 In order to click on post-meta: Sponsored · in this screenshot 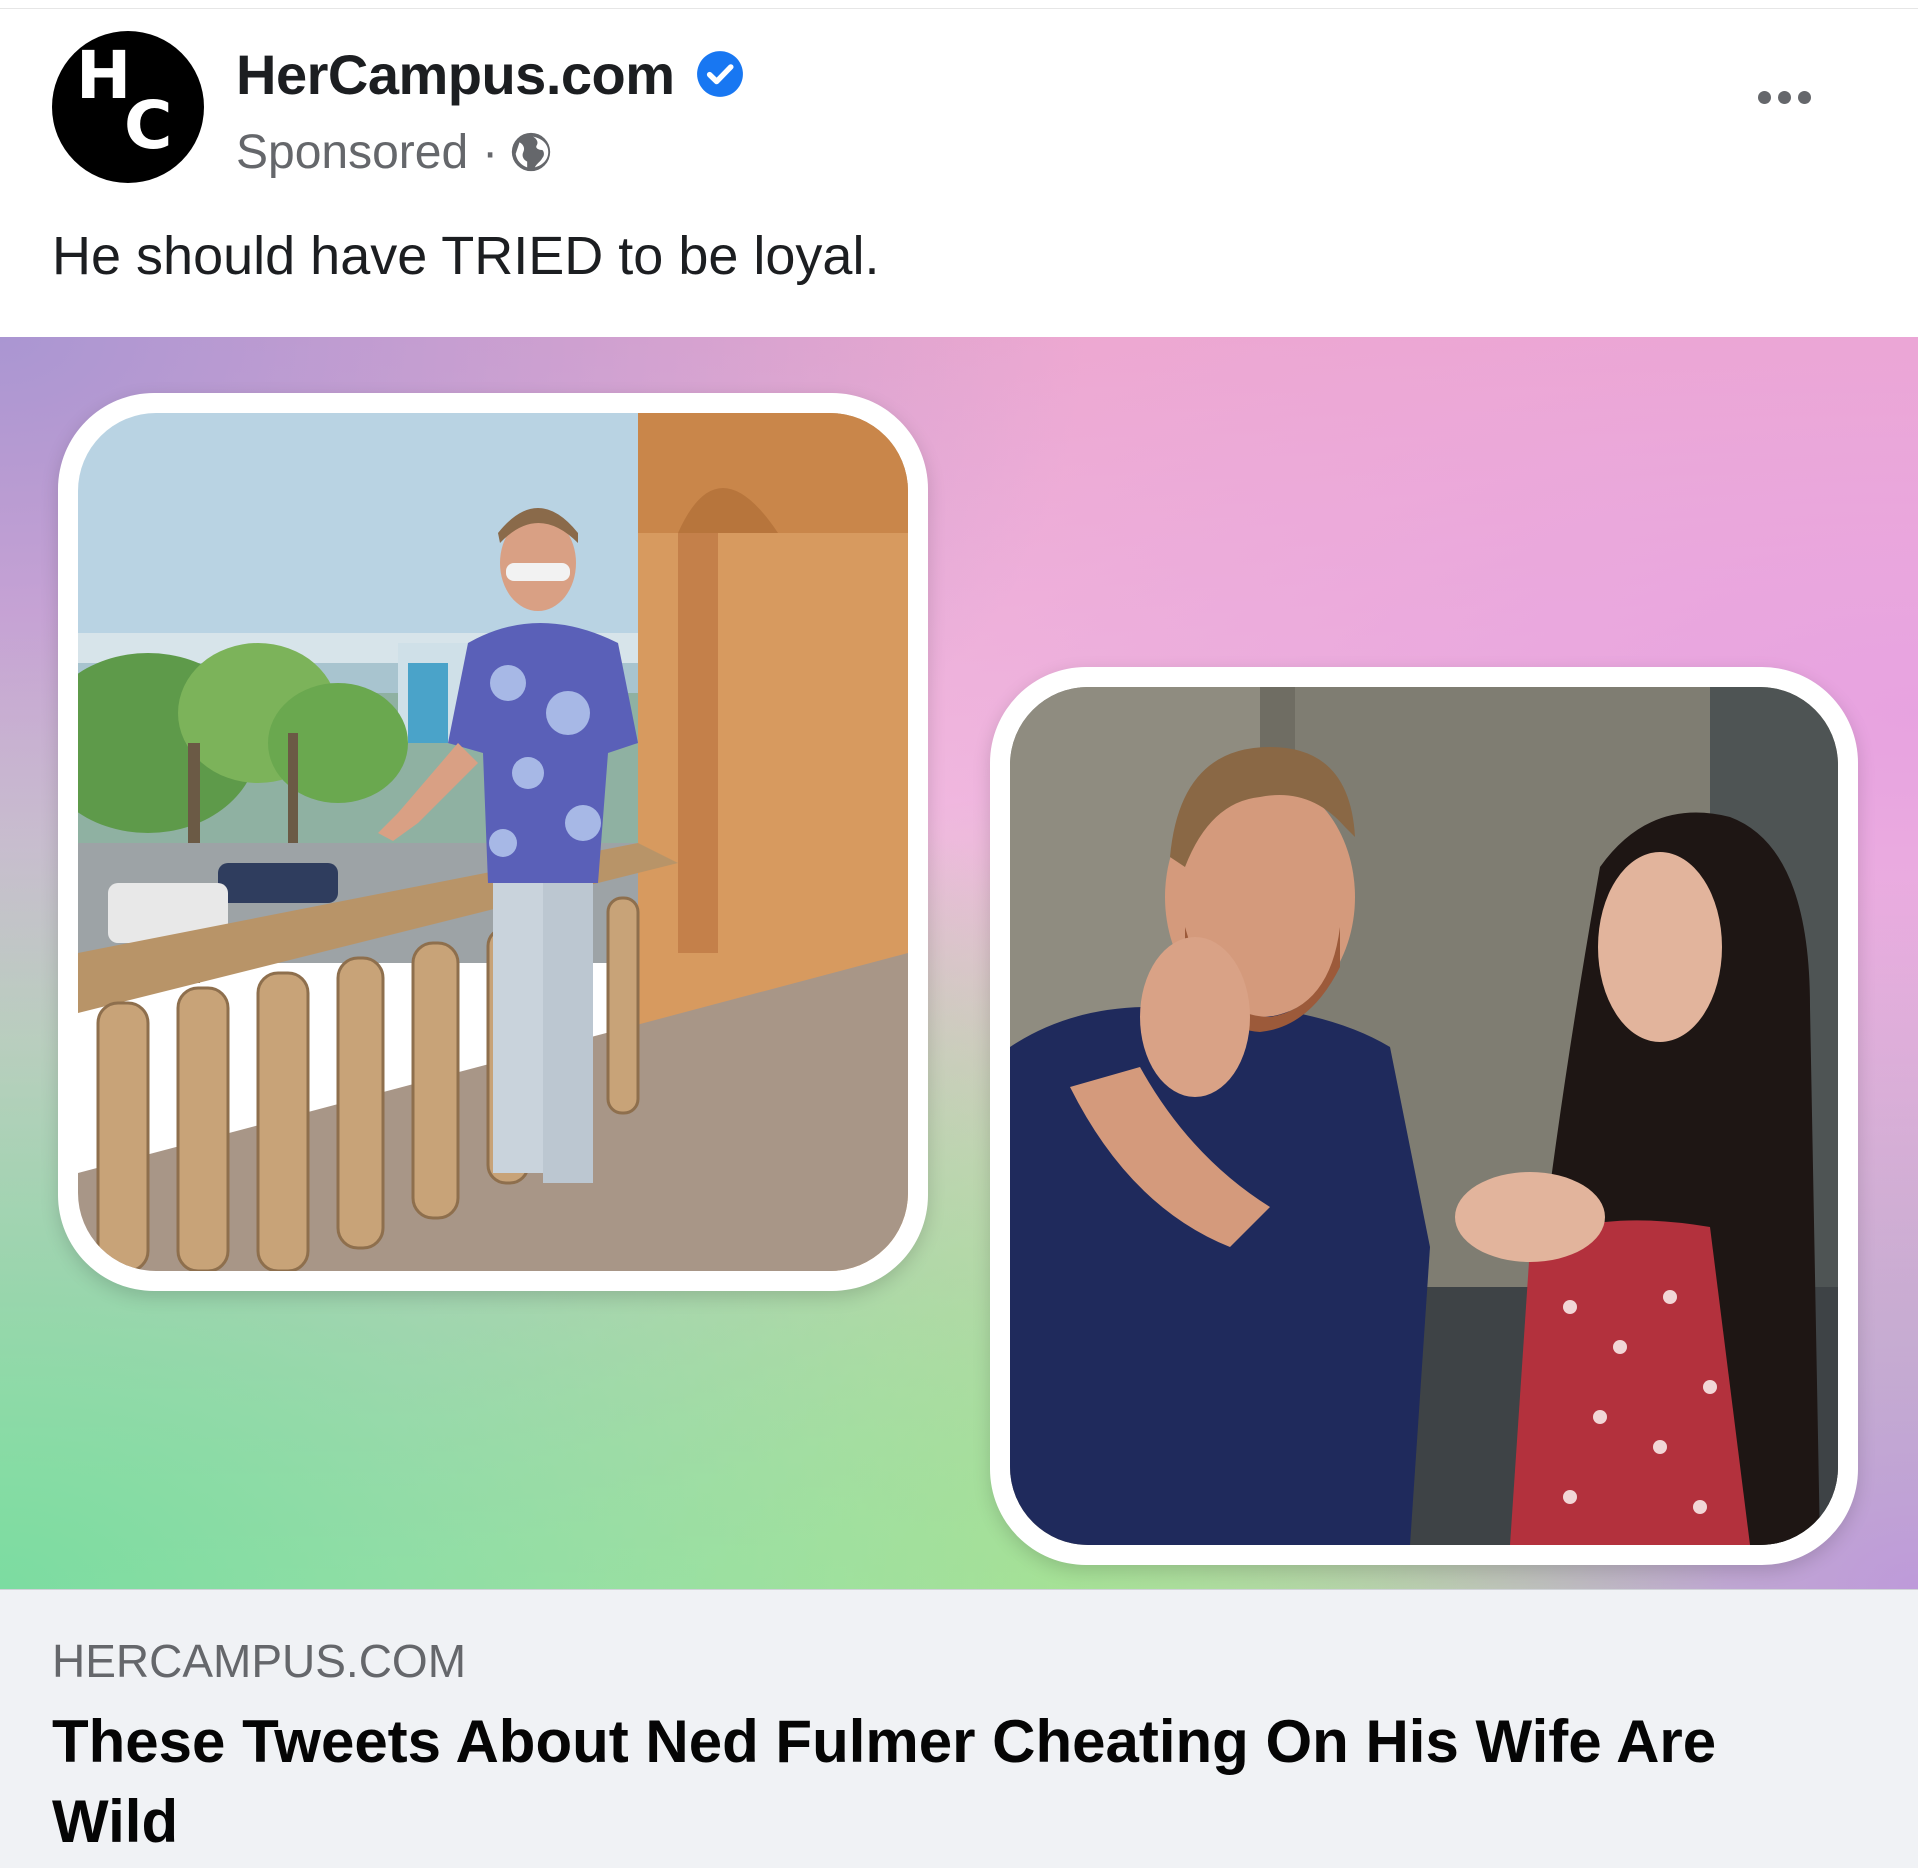, I will do `click(395, 152)`.